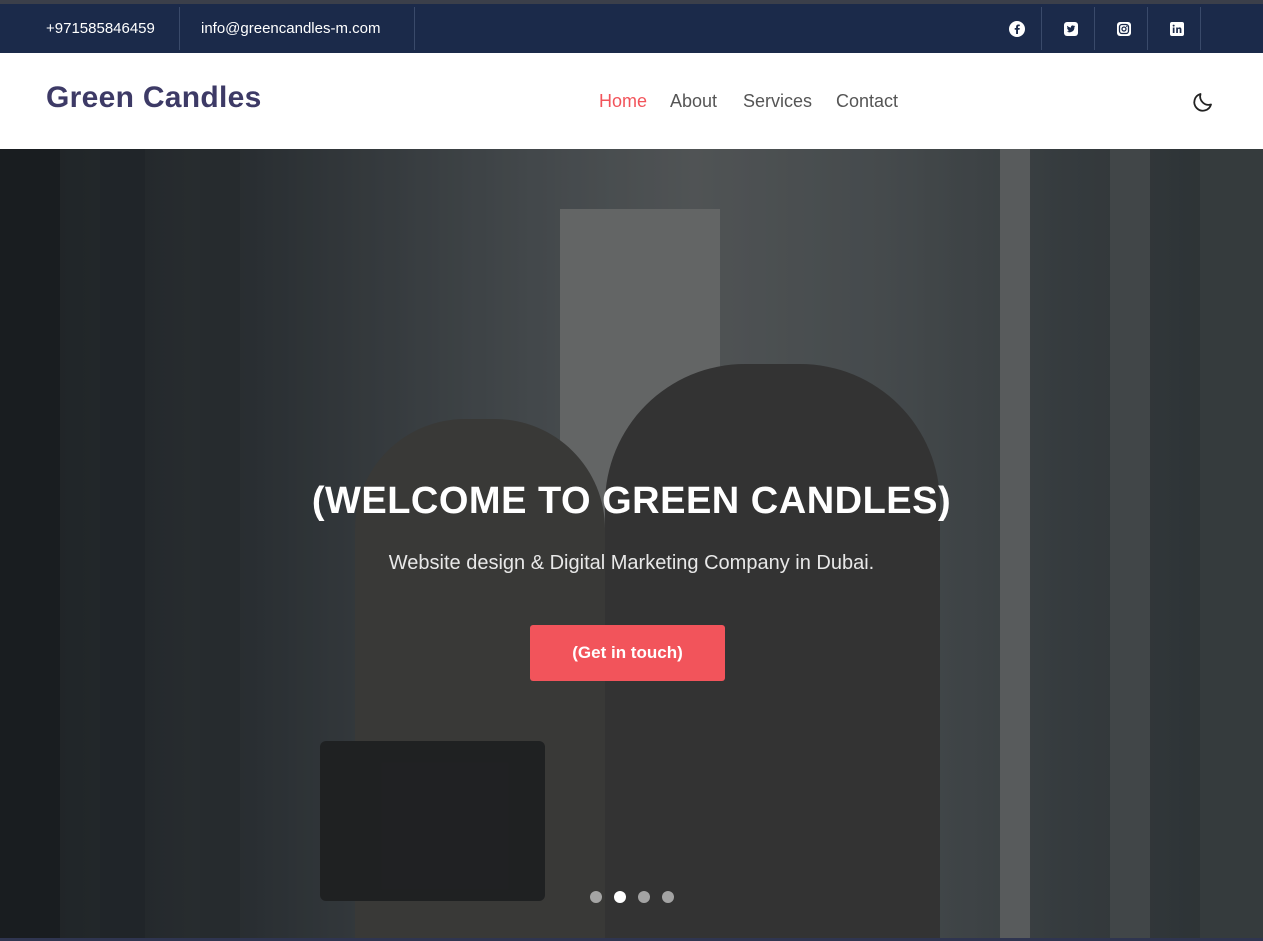 This screenshot has height=941, width=1263. What do you see at coordinates (1203, 102) in the screenshot?
I see `moon-icon` at bounding box center [1203, 102].